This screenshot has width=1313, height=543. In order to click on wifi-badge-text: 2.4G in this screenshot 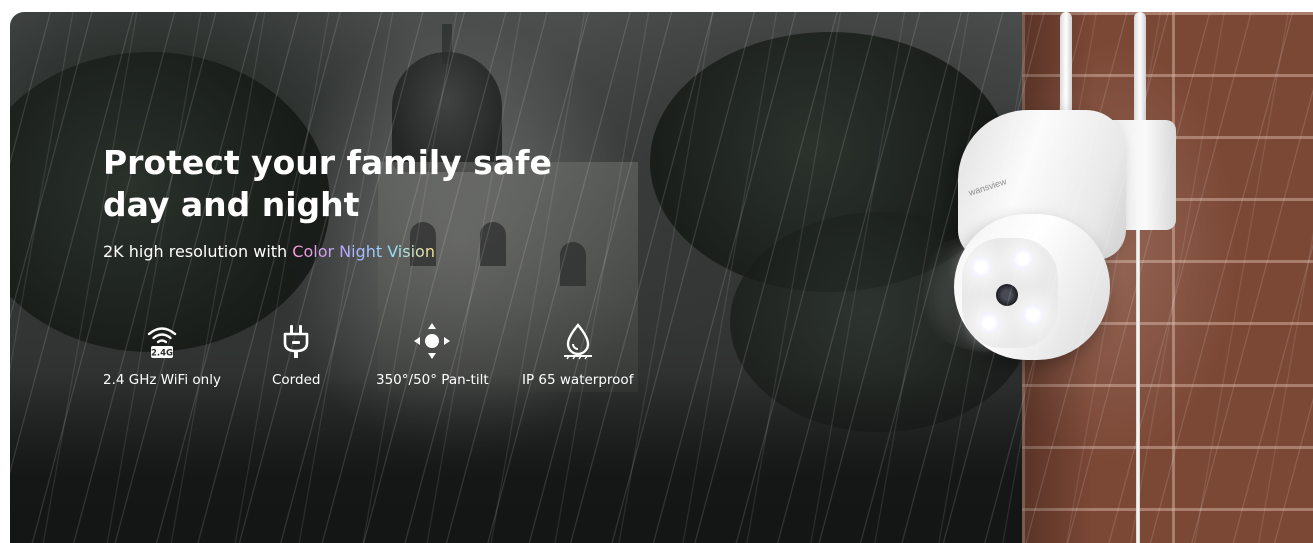, I will do `click(162, 354)`.